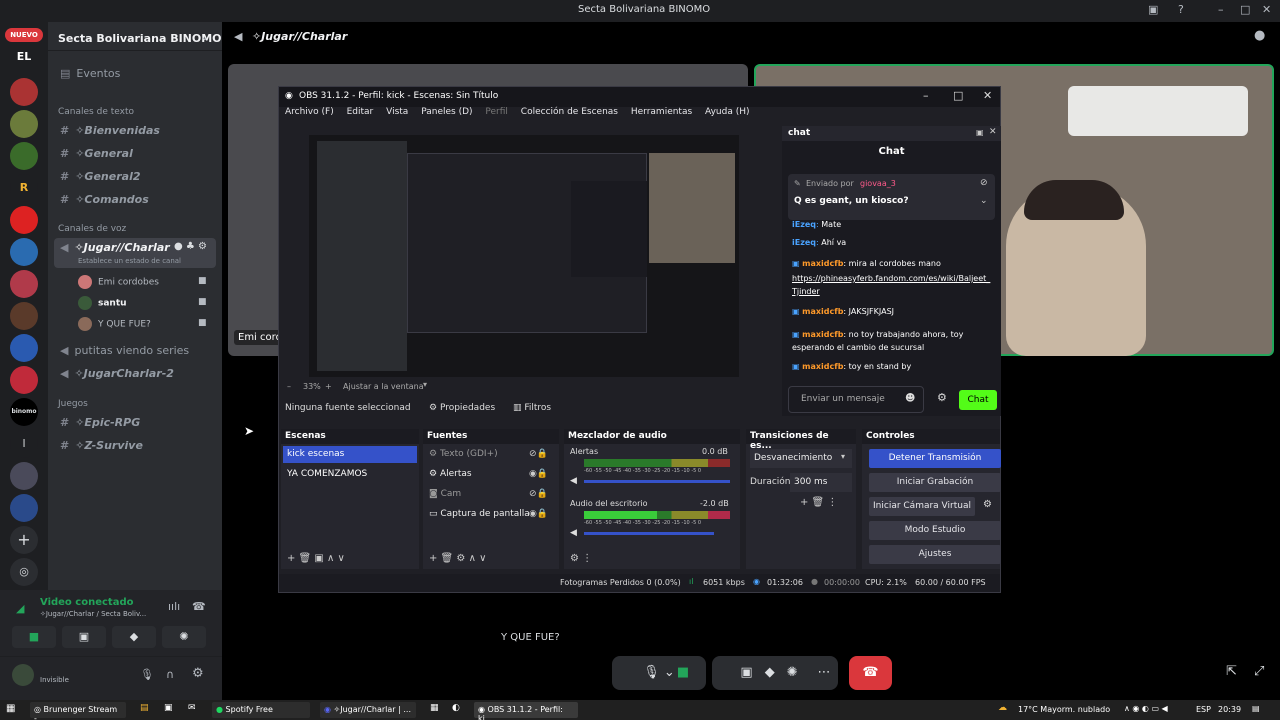  I want to click on fullscreen-icon: ⤢, so click(1259, 671).